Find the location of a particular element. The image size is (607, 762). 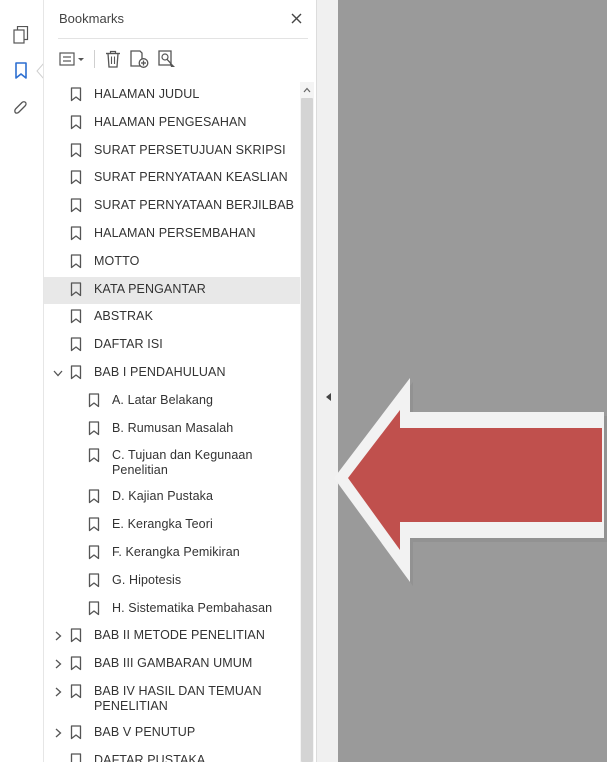

bookmark-label: F. Kerangka Pemikiran is located at coordinates (176, 552).